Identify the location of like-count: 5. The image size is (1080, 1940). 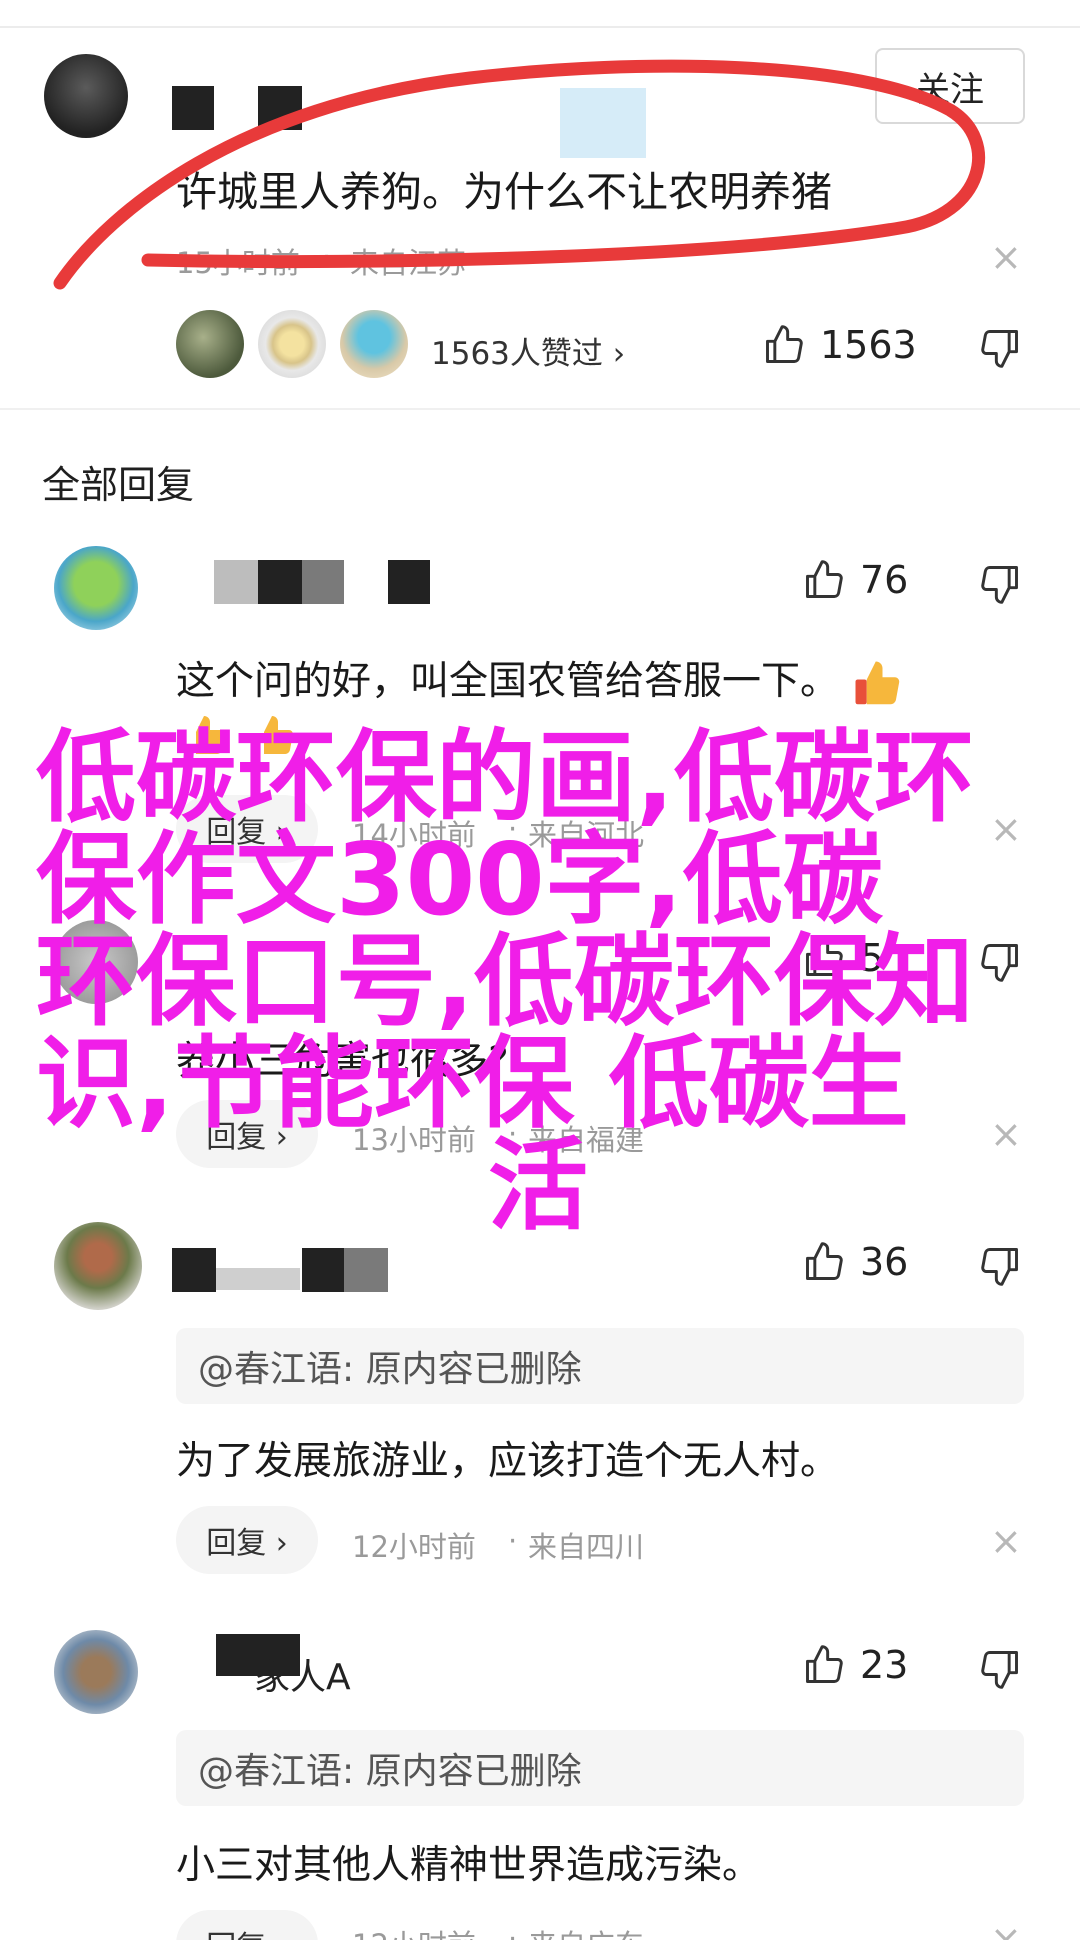
(872, 958).